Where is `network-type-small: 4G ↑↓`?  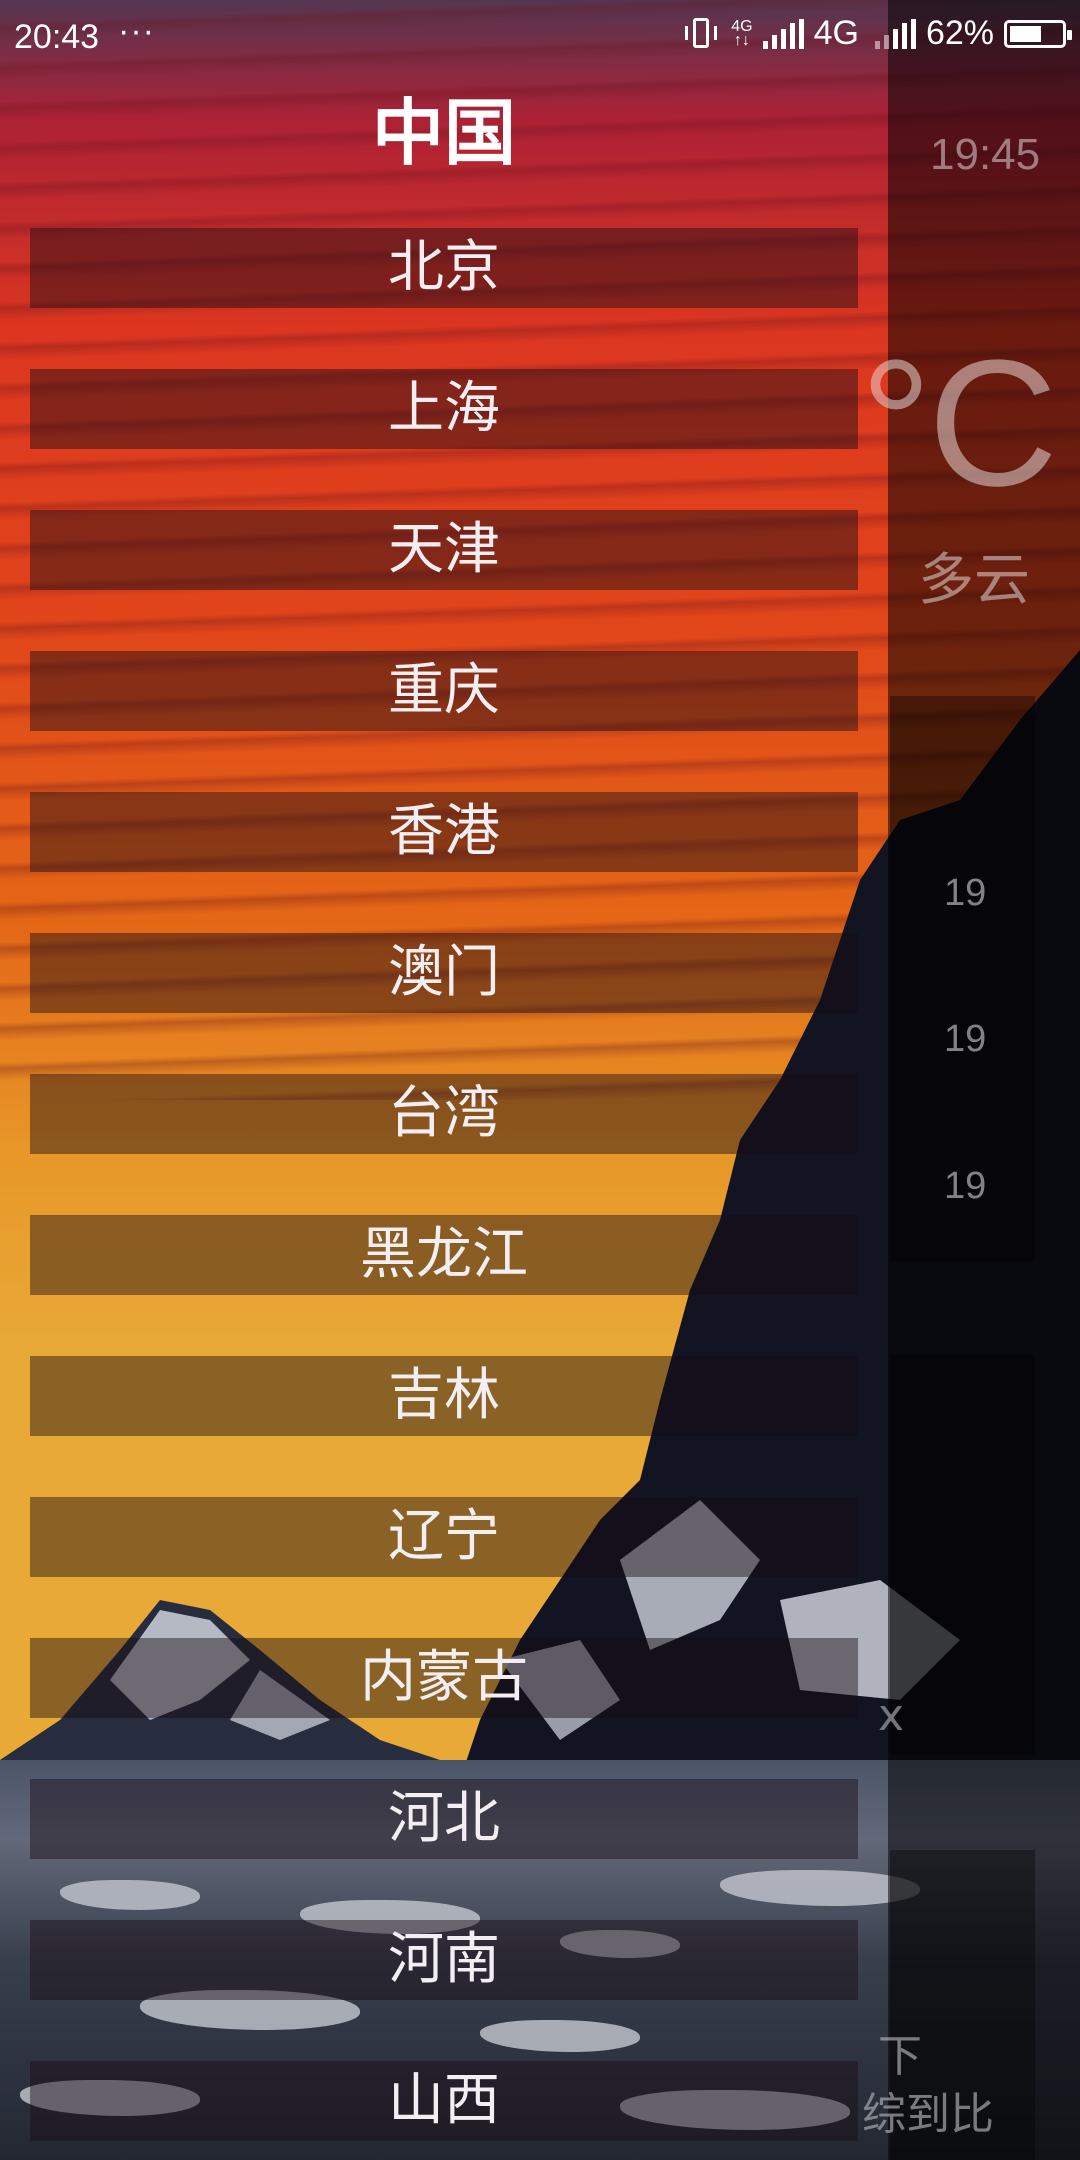
network-type-small: 4G ↑↓ is located at coordinates (742, 33).